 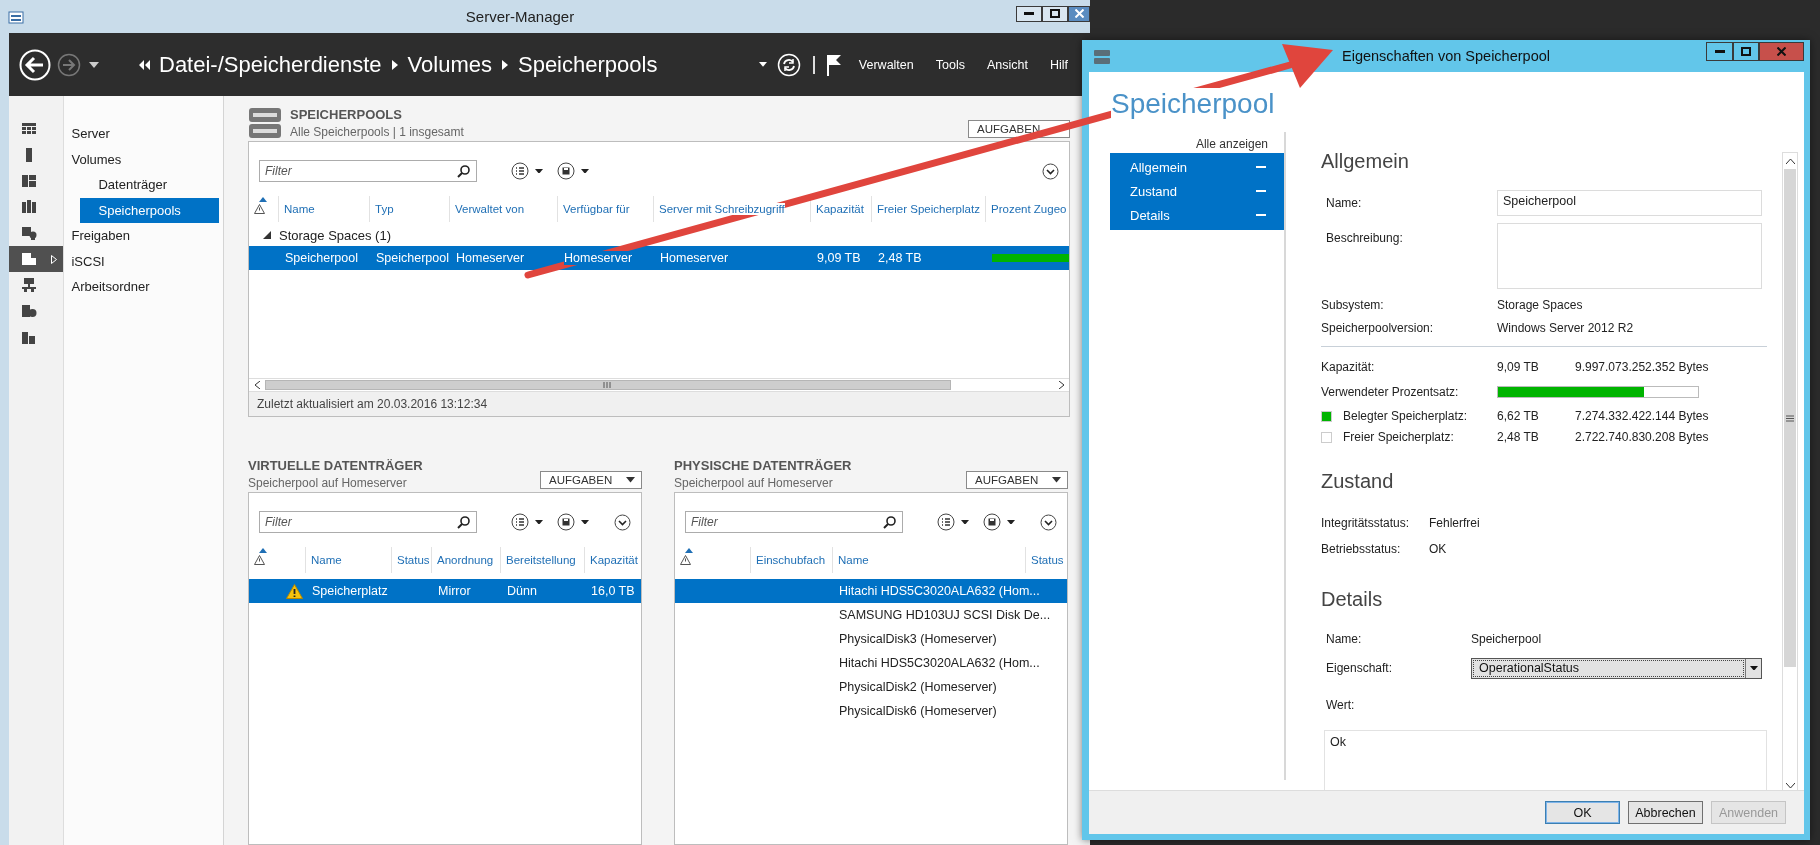 What do you see at coordinates (791, 560) in the screenshot?
I see `column-header: Einschubfach` at bounding box center [791, 560].